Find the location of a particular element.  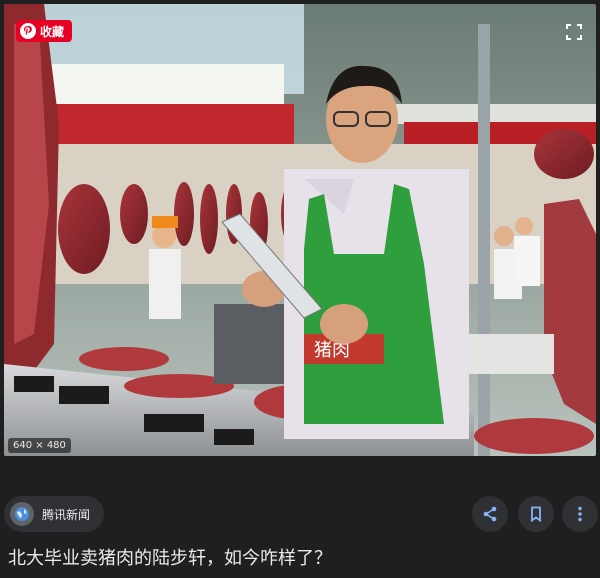

bookmark-button is located at coordinates (536, 514).